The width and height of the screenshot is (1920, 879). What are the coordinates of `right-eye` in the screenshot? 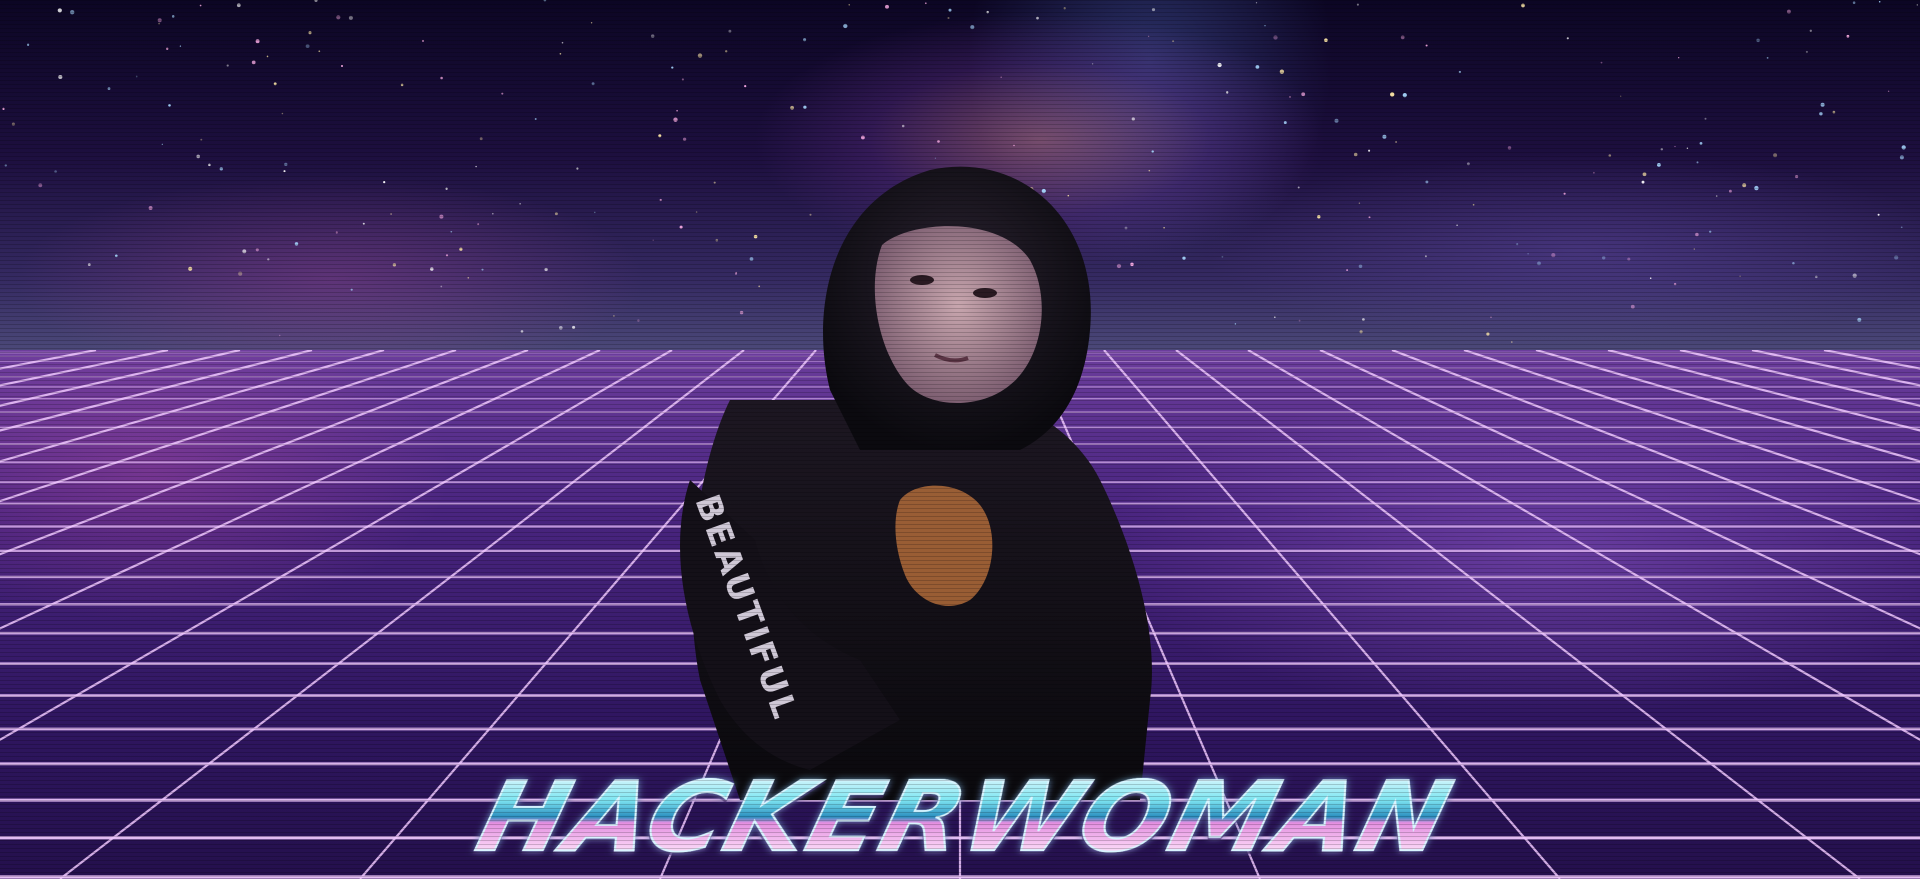 It's located at (985, 293).